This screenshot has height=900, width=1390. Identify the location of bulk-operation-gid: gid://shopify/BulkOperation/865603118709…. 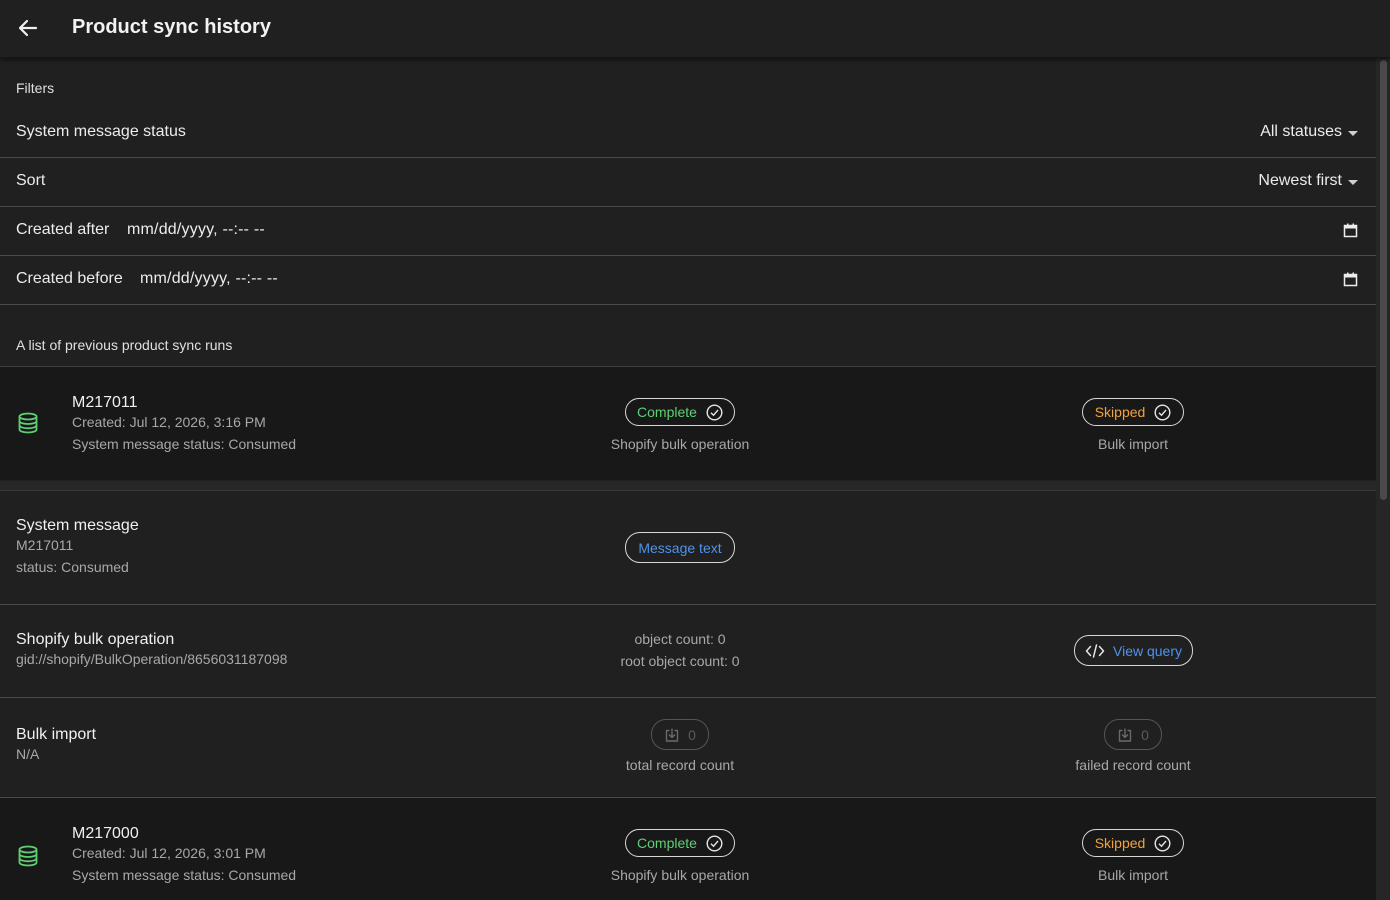
(152, 659).